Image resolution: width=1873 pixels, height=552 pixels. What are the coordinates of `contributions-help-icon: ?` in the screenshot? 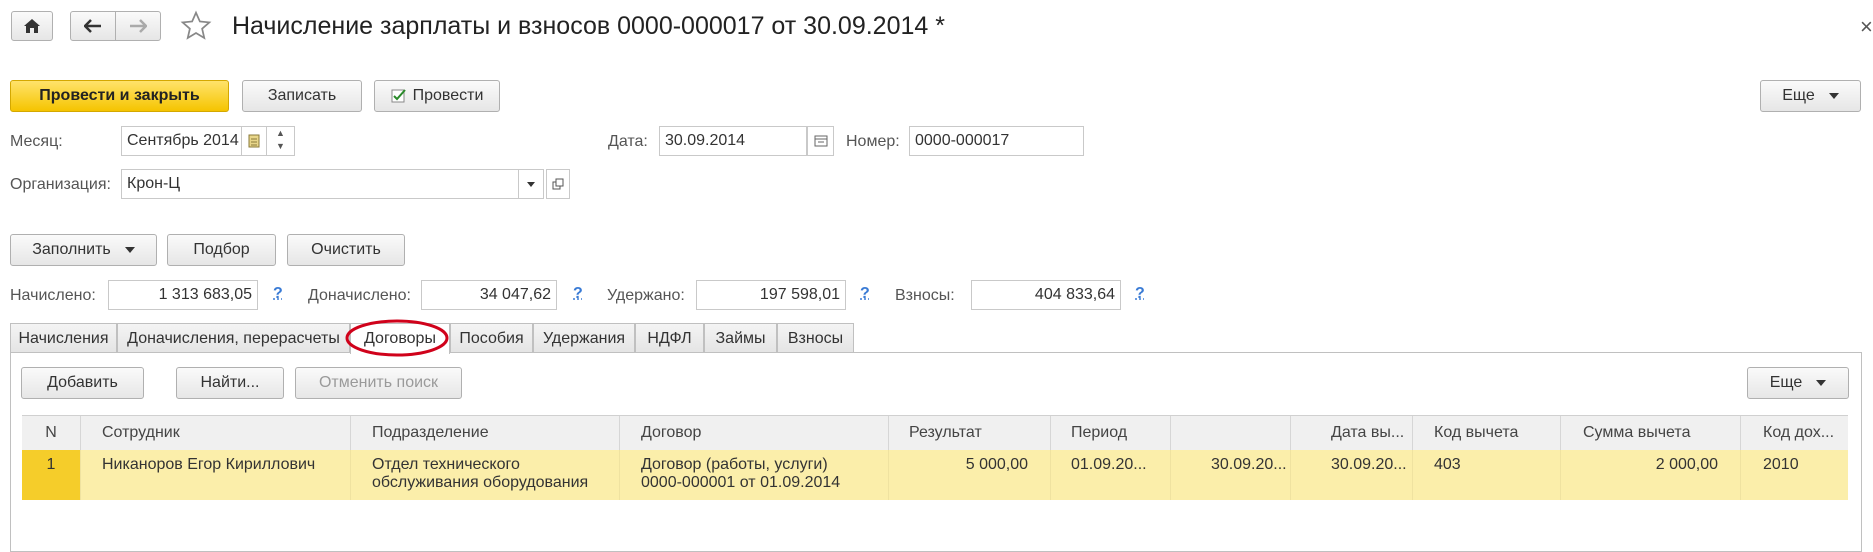 It's located at (1140, 294).